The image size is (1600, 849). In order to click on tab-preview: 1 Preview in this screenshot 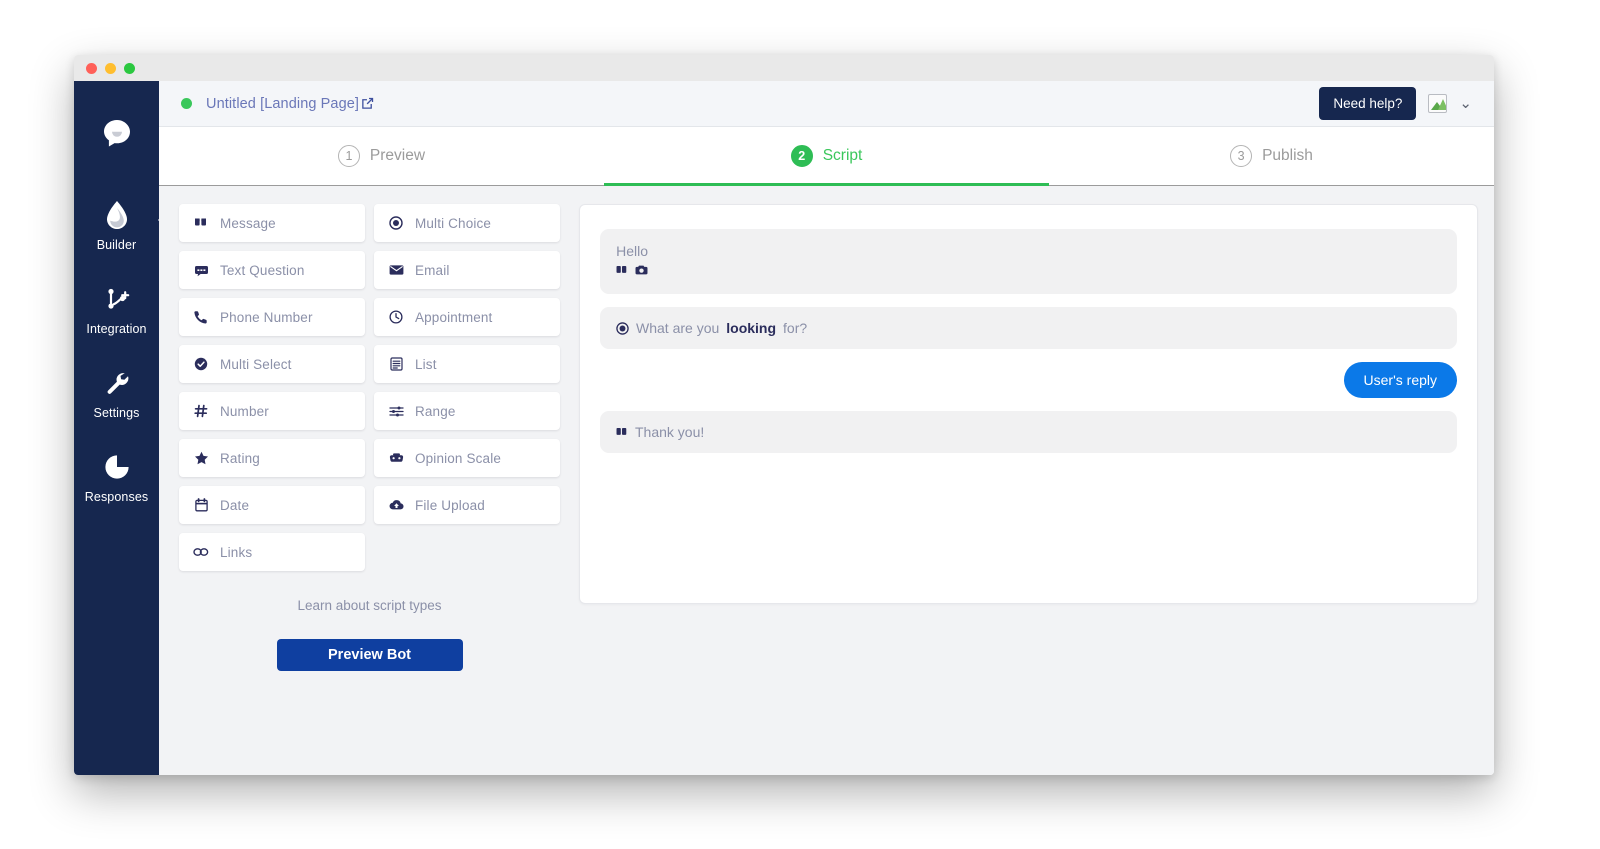, I will do `click(381, 156)`.